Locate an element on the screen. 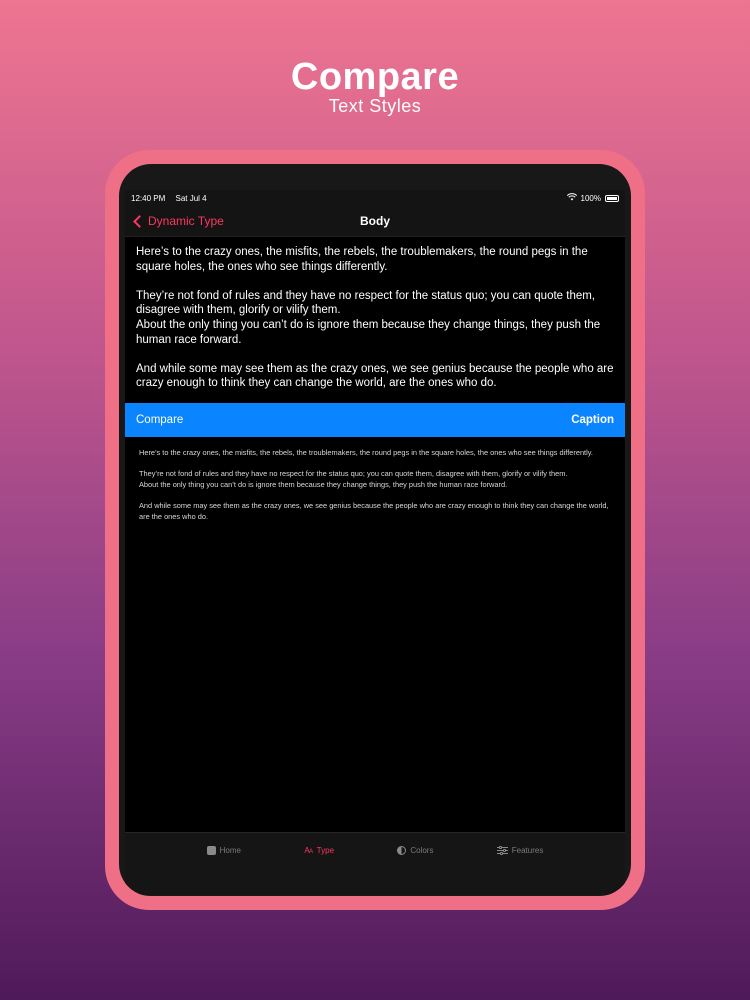 The width and height of the screenshot is (750, 1000). navigation-bar: Dynamic Type Body is located at coordinates (375, 221).